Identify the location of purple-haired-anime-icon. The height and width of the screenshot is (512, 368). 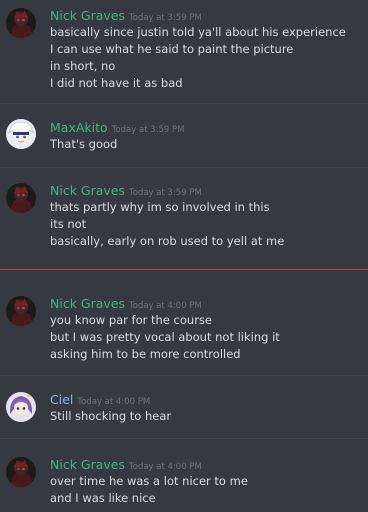
(21, 407).